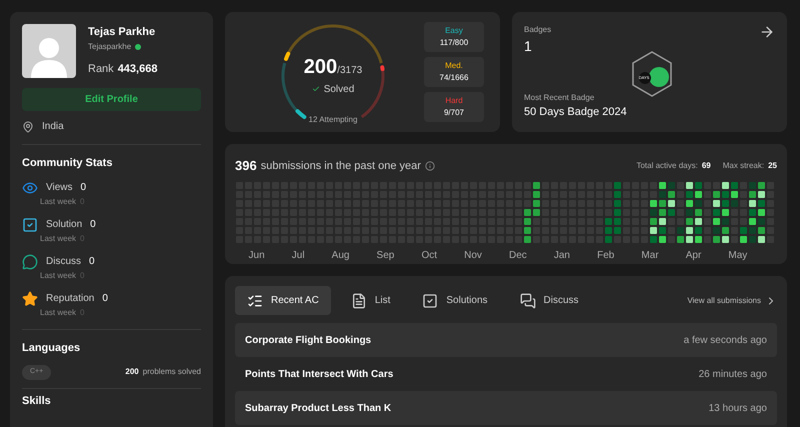  I want to click on edit-profile-button: Edit Profile, so click(111, 99).